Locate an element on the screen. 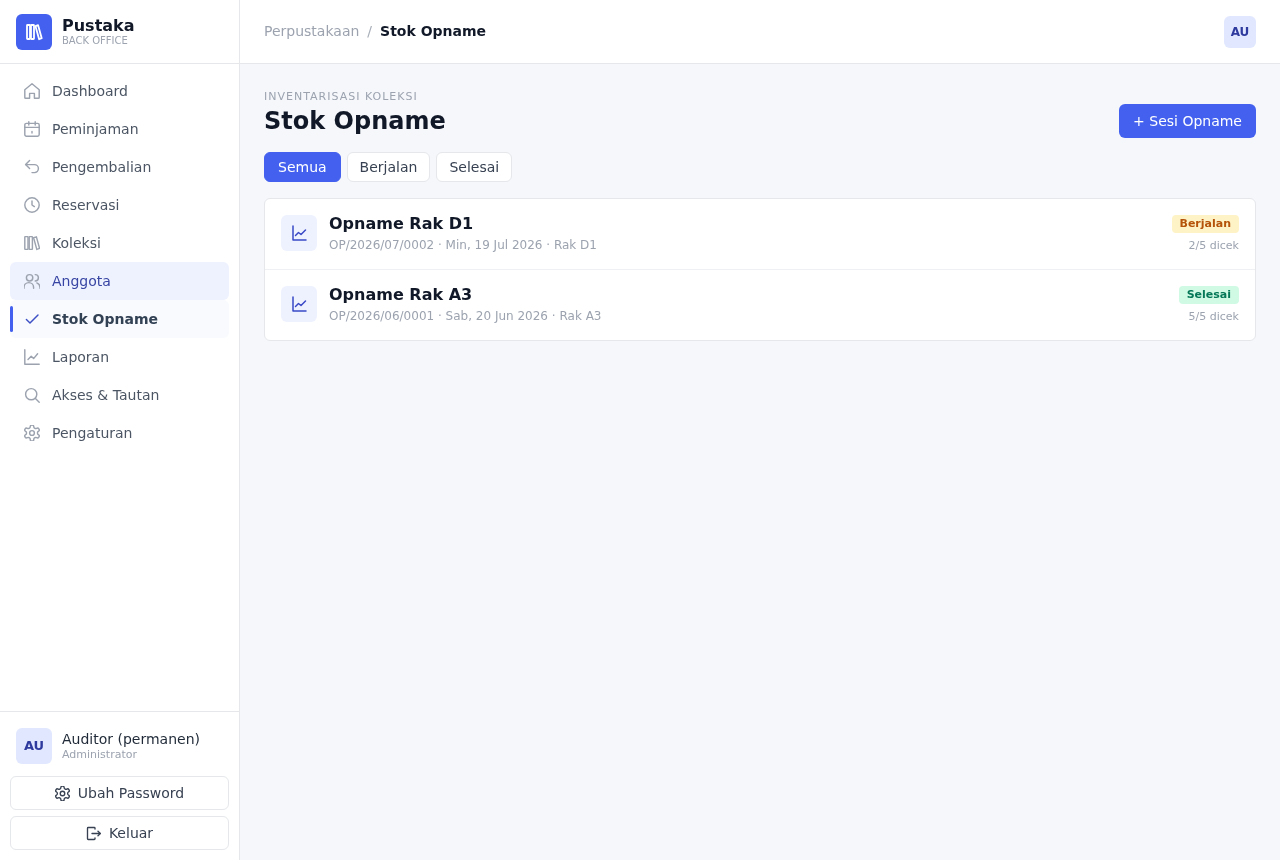 Image resolution: width=1280 pixels, height=860 pixels. calendar-icon is located at coordinates (32, 129).